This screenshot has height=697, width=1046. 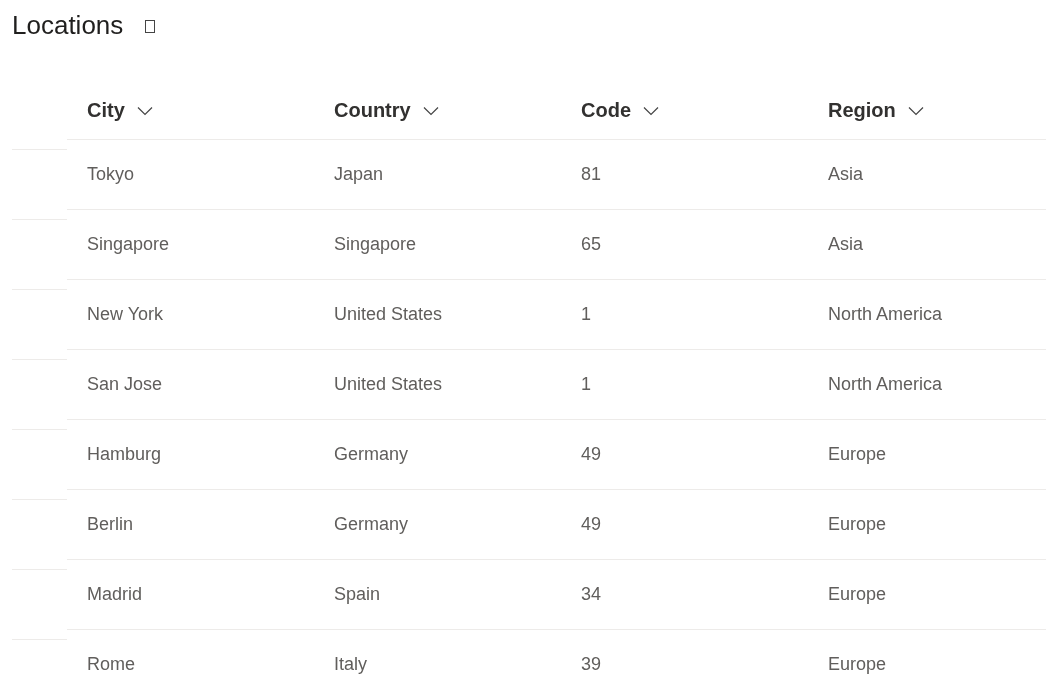 What do you see at coordinates (68, 25) in the screenshot?
I see `page-title: Locations` at bounding box center [68, 25].